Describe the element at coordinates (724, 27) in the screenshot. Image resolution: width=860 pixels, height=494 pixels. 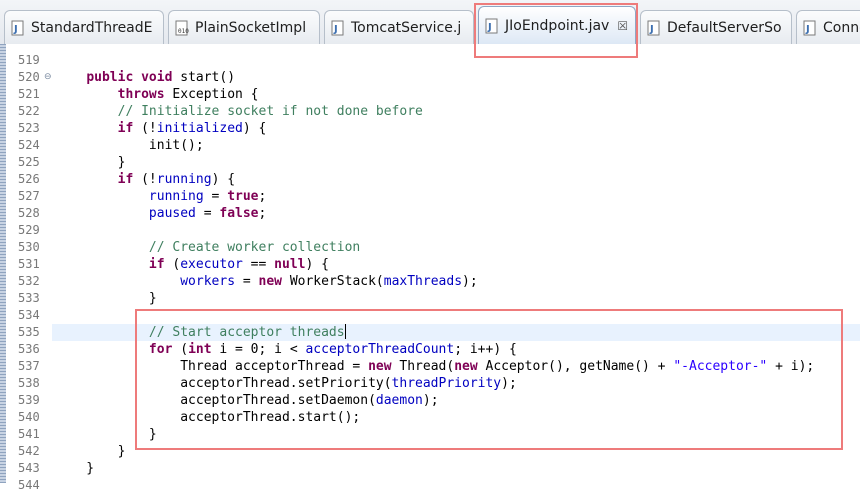
I see `tab-label: DefaultServerSo` at that location.